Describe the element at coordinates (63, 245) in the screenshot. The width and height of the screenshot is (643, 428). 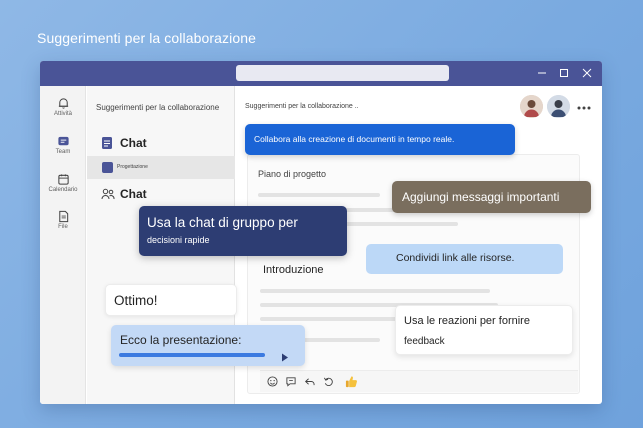
I see `app-rail: Attività Team Calendario File` at that location.